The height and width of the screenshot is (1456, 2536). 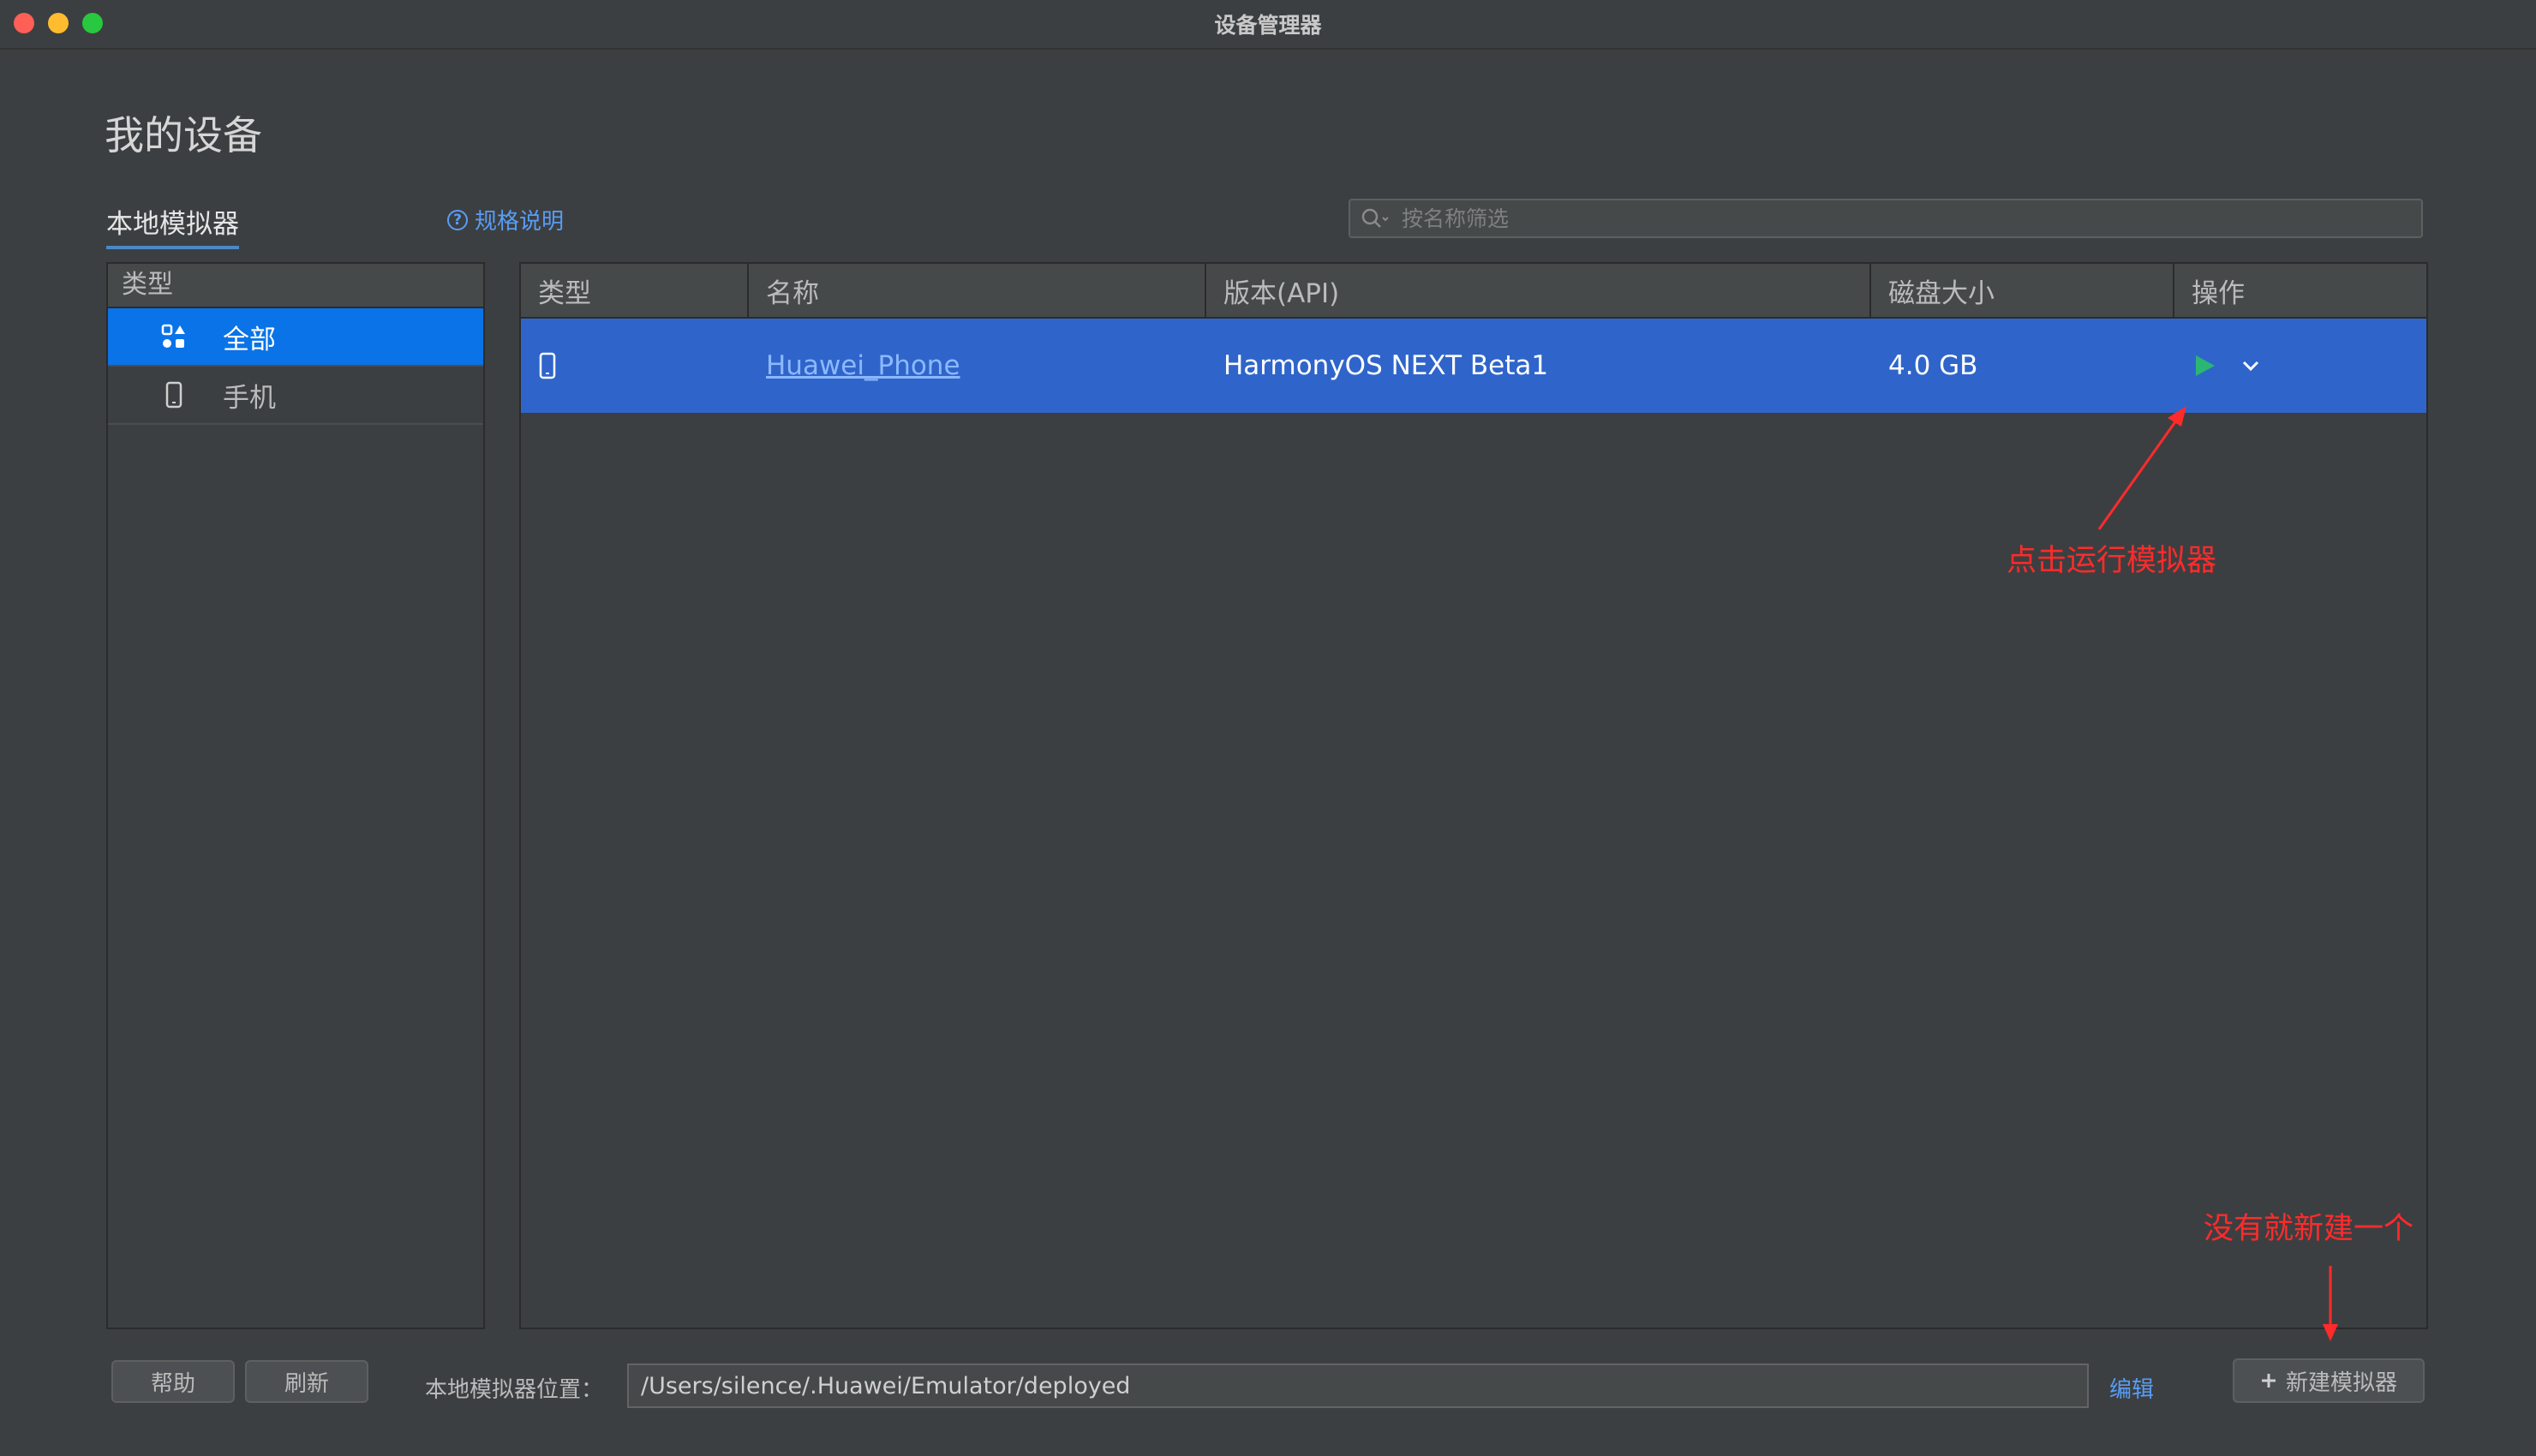 I want to click on run-emulator-annotation: 点击运行模拟器, so click(x=2112, y=561).